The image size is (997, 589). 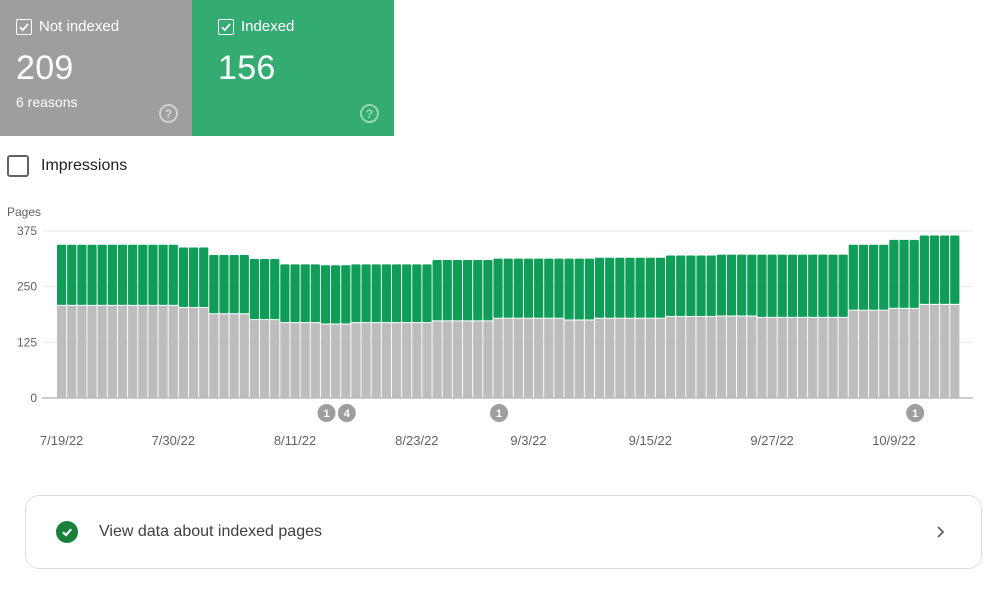 I want to click on not-indexed-tile: Not indexed 209 6 reasons ?, so click(x=96, y=68).